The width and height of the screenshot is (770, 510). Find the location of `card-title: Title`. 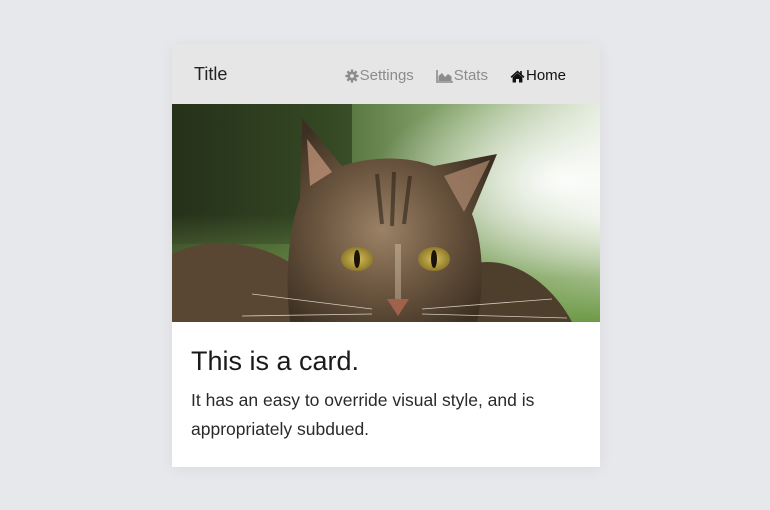

card-title: Title is located at coordinates (211, 74).